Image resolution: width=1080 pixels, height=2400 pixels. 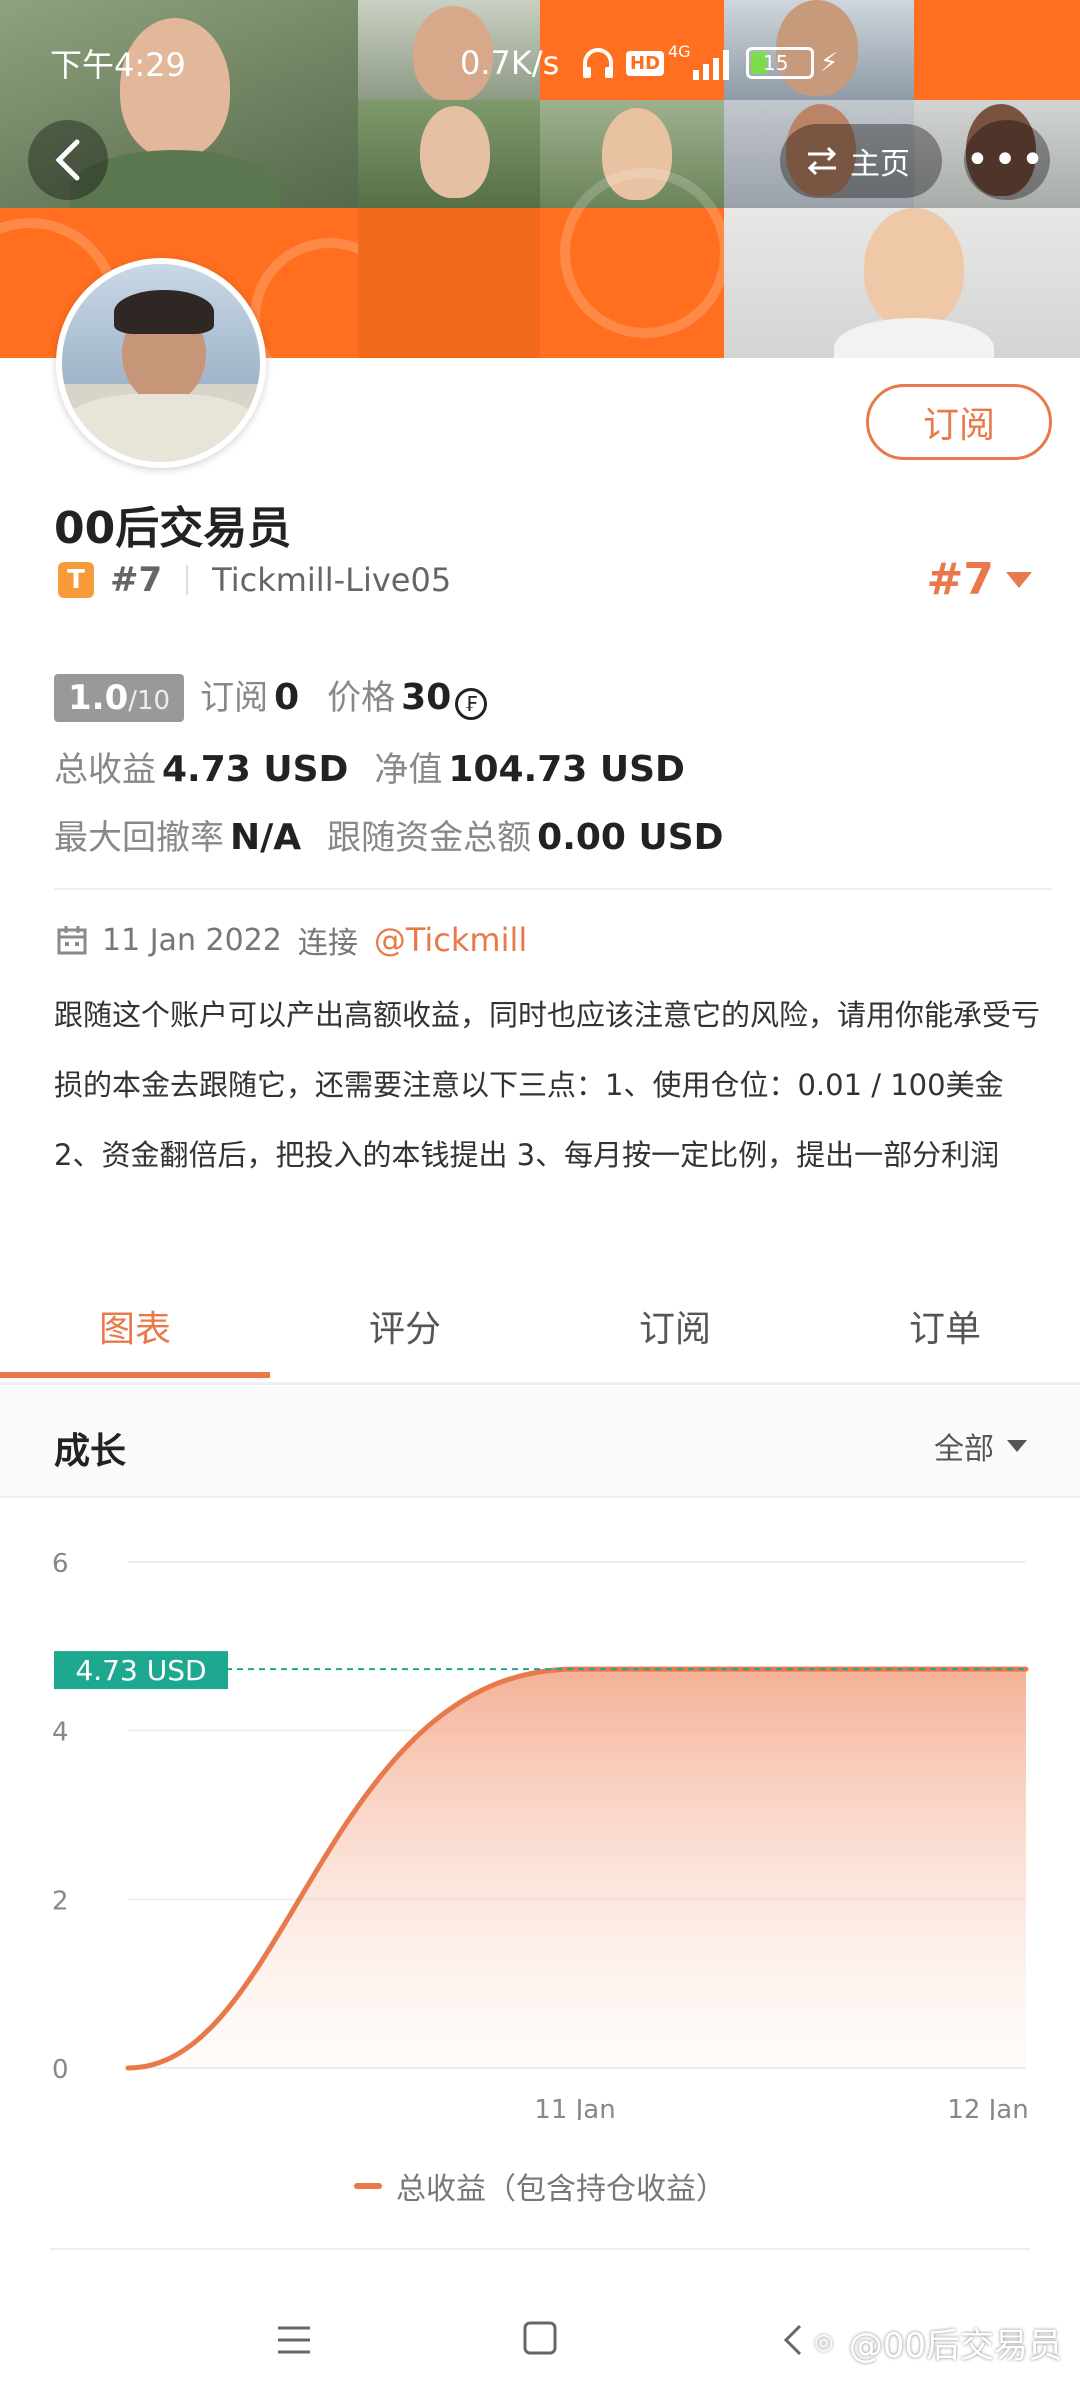 What do you see at coordinates (60, 2070) in the screenshot?
I see `y-tick-label: 0` at bounding box center [60, 2070].